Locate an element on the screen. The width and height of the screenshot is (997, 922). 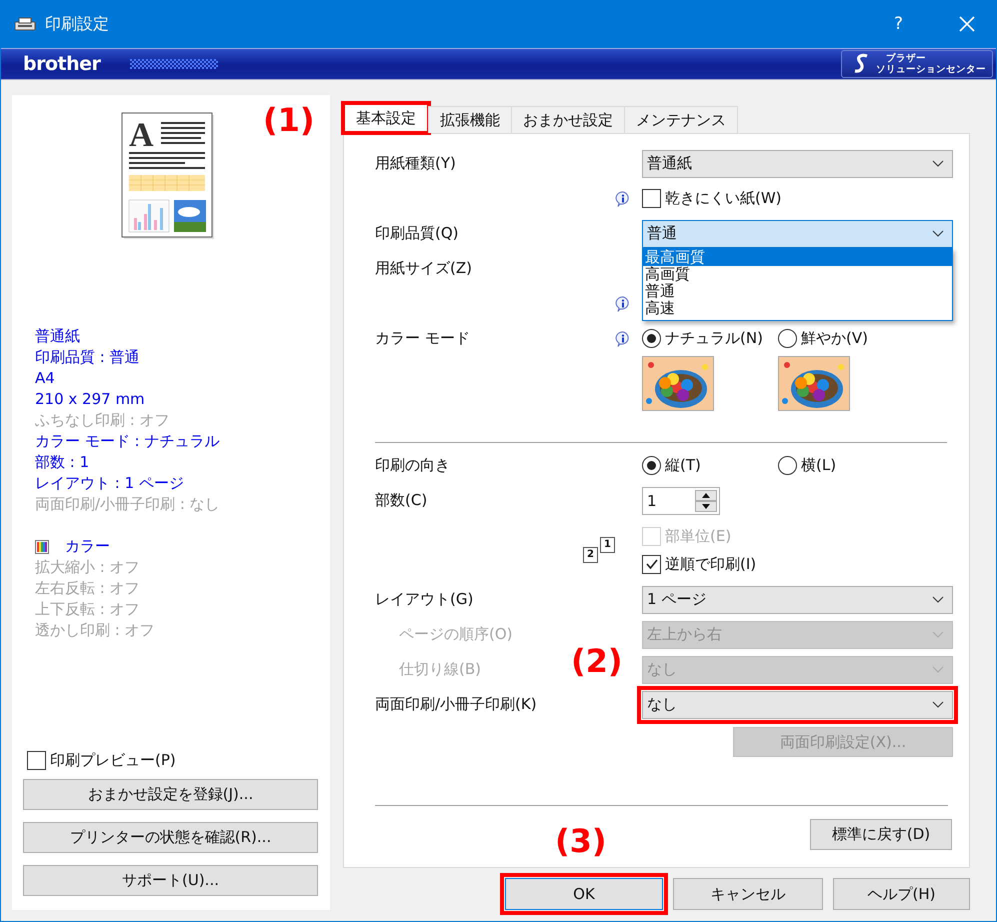
dropdown-option: 最高画質 is located at coordinates (797, 257).